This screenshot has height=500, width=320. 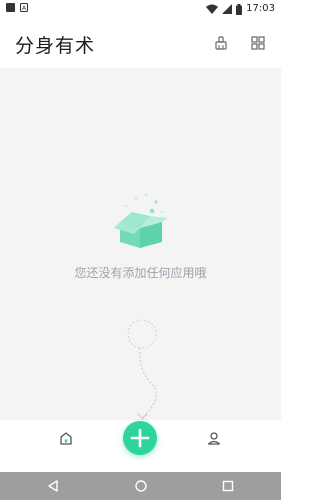 I want to click on profile-icon, so click(x=214, y=438).